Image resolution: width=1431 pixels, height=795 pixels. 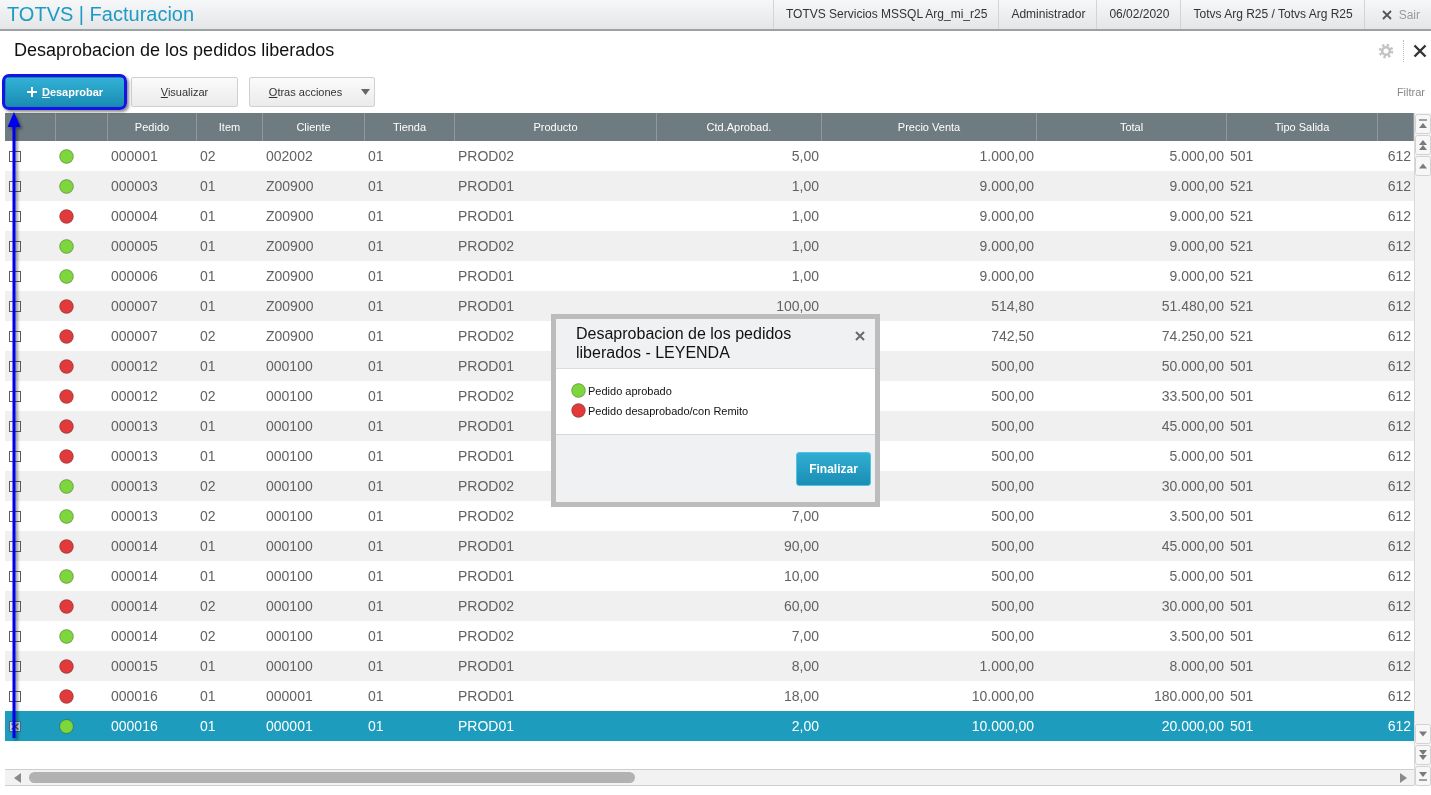 I want to click on table-cell: 50.000,00, so click(x=1192, y=366).